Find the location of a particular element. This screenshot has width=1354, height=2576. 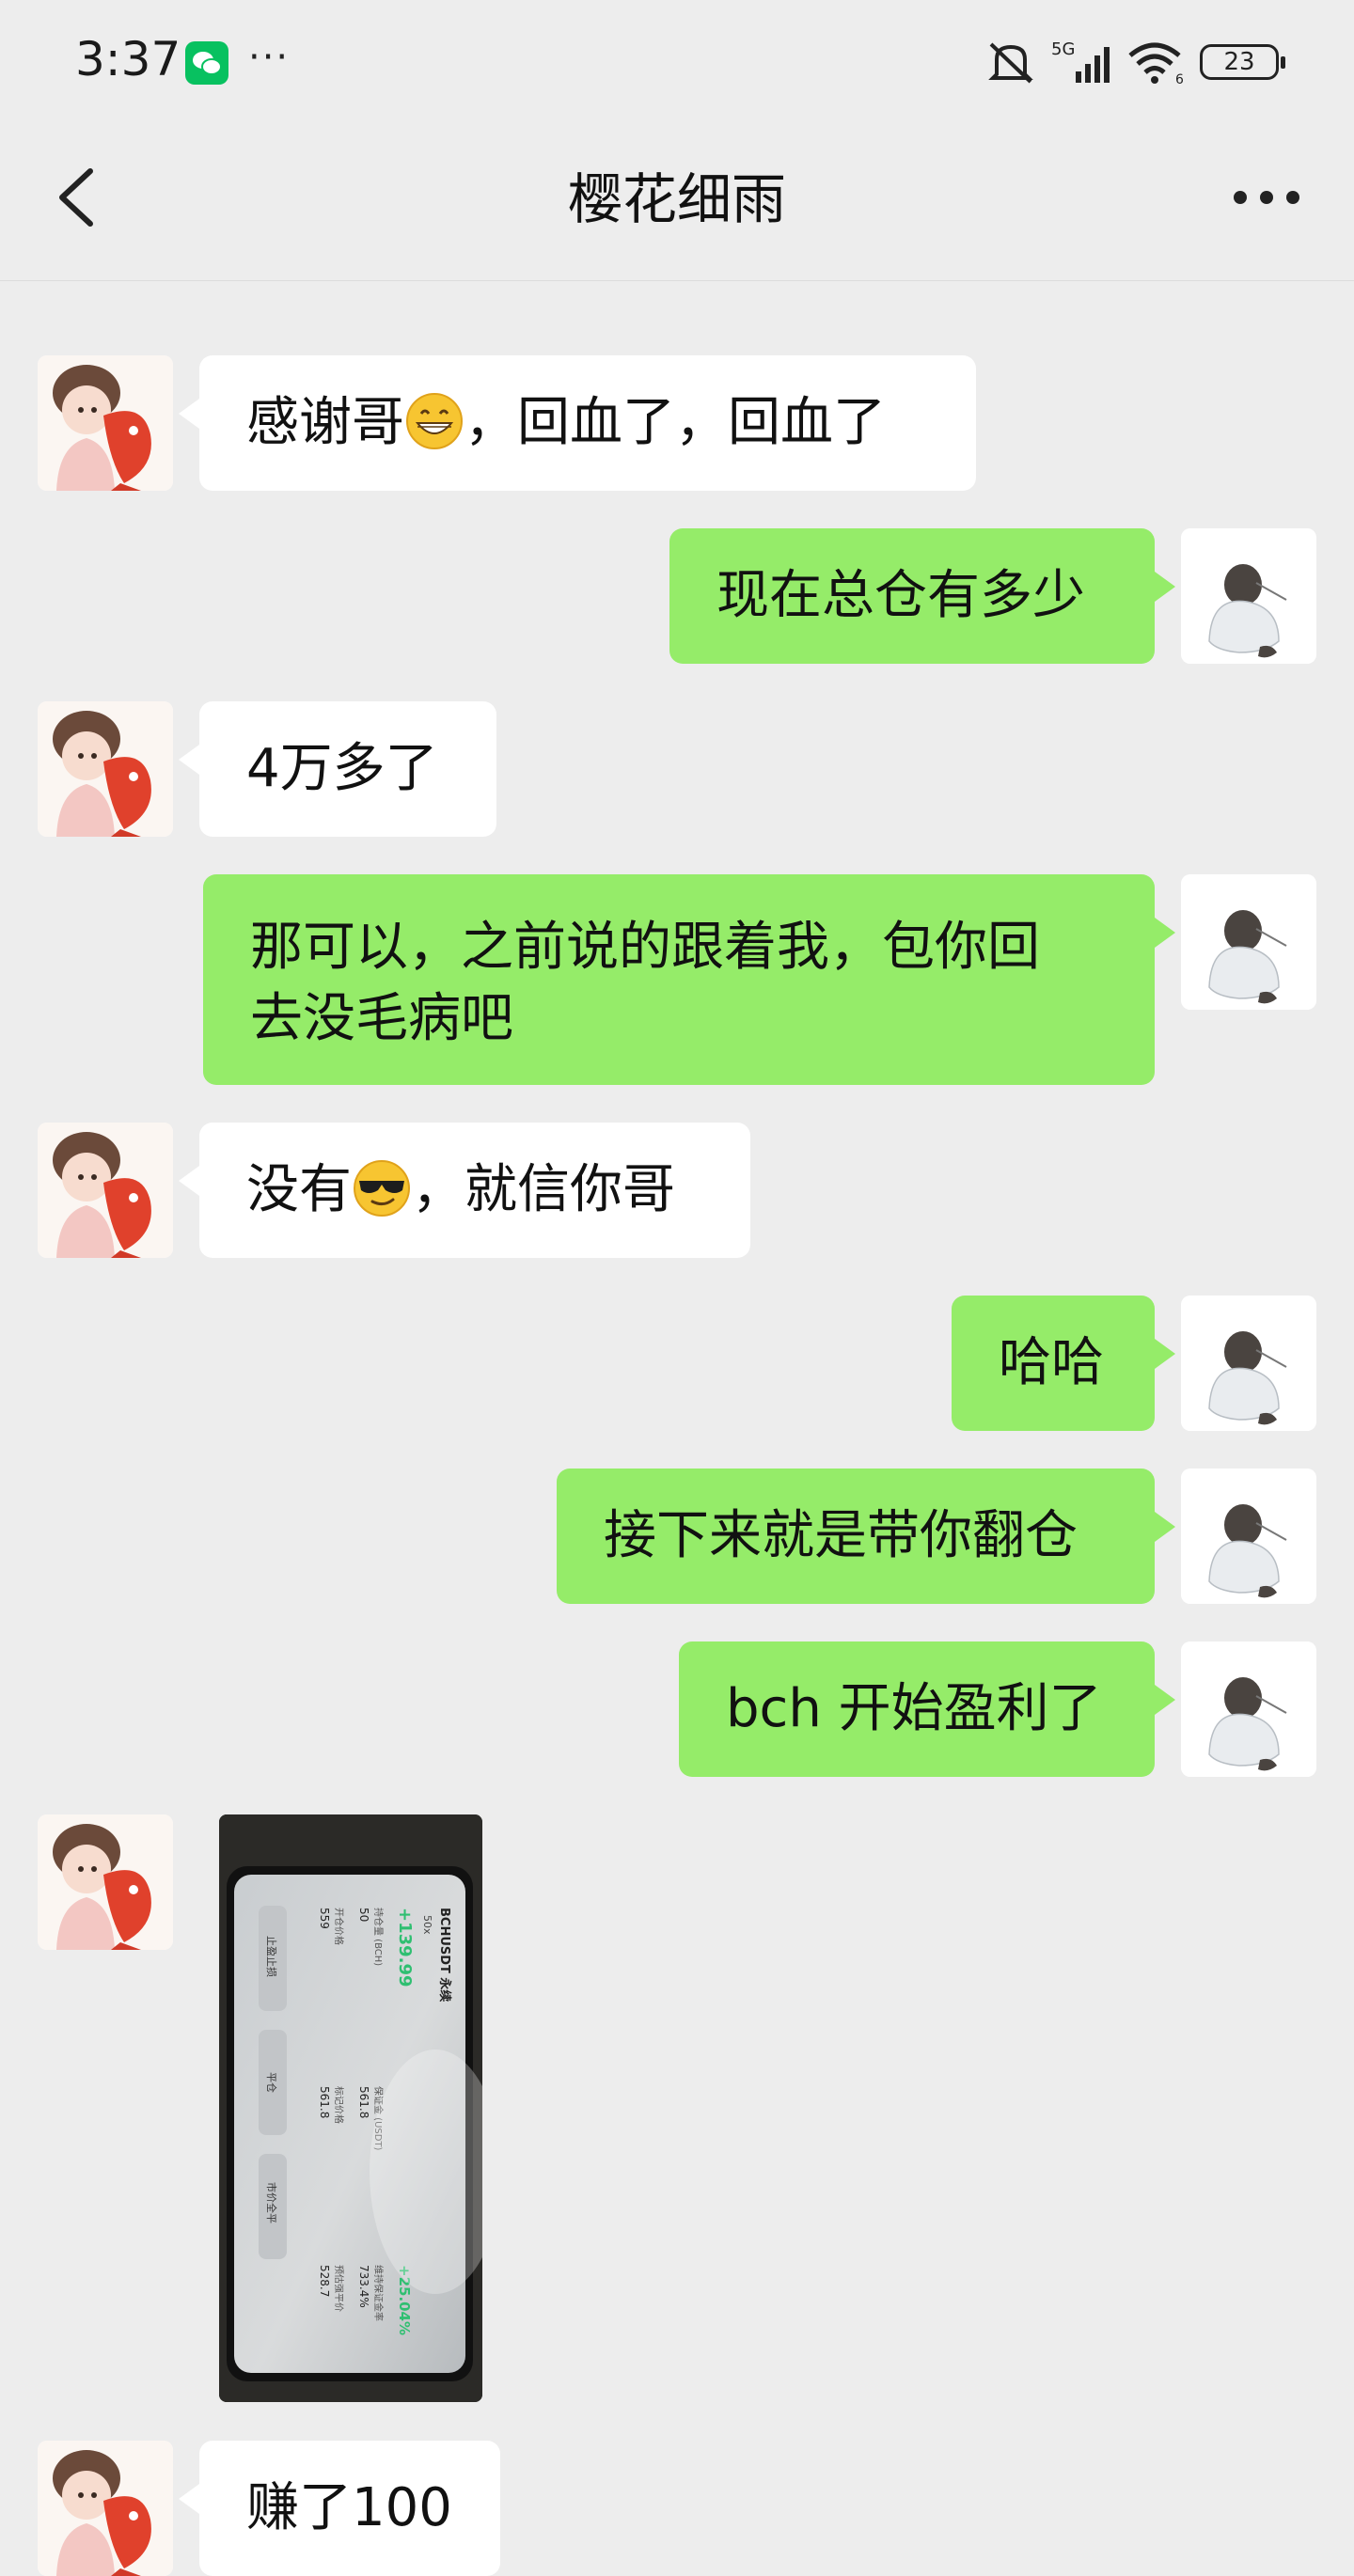

photo-size-label: 持仓量 (BCH) is located at coordinates (378, 1937).